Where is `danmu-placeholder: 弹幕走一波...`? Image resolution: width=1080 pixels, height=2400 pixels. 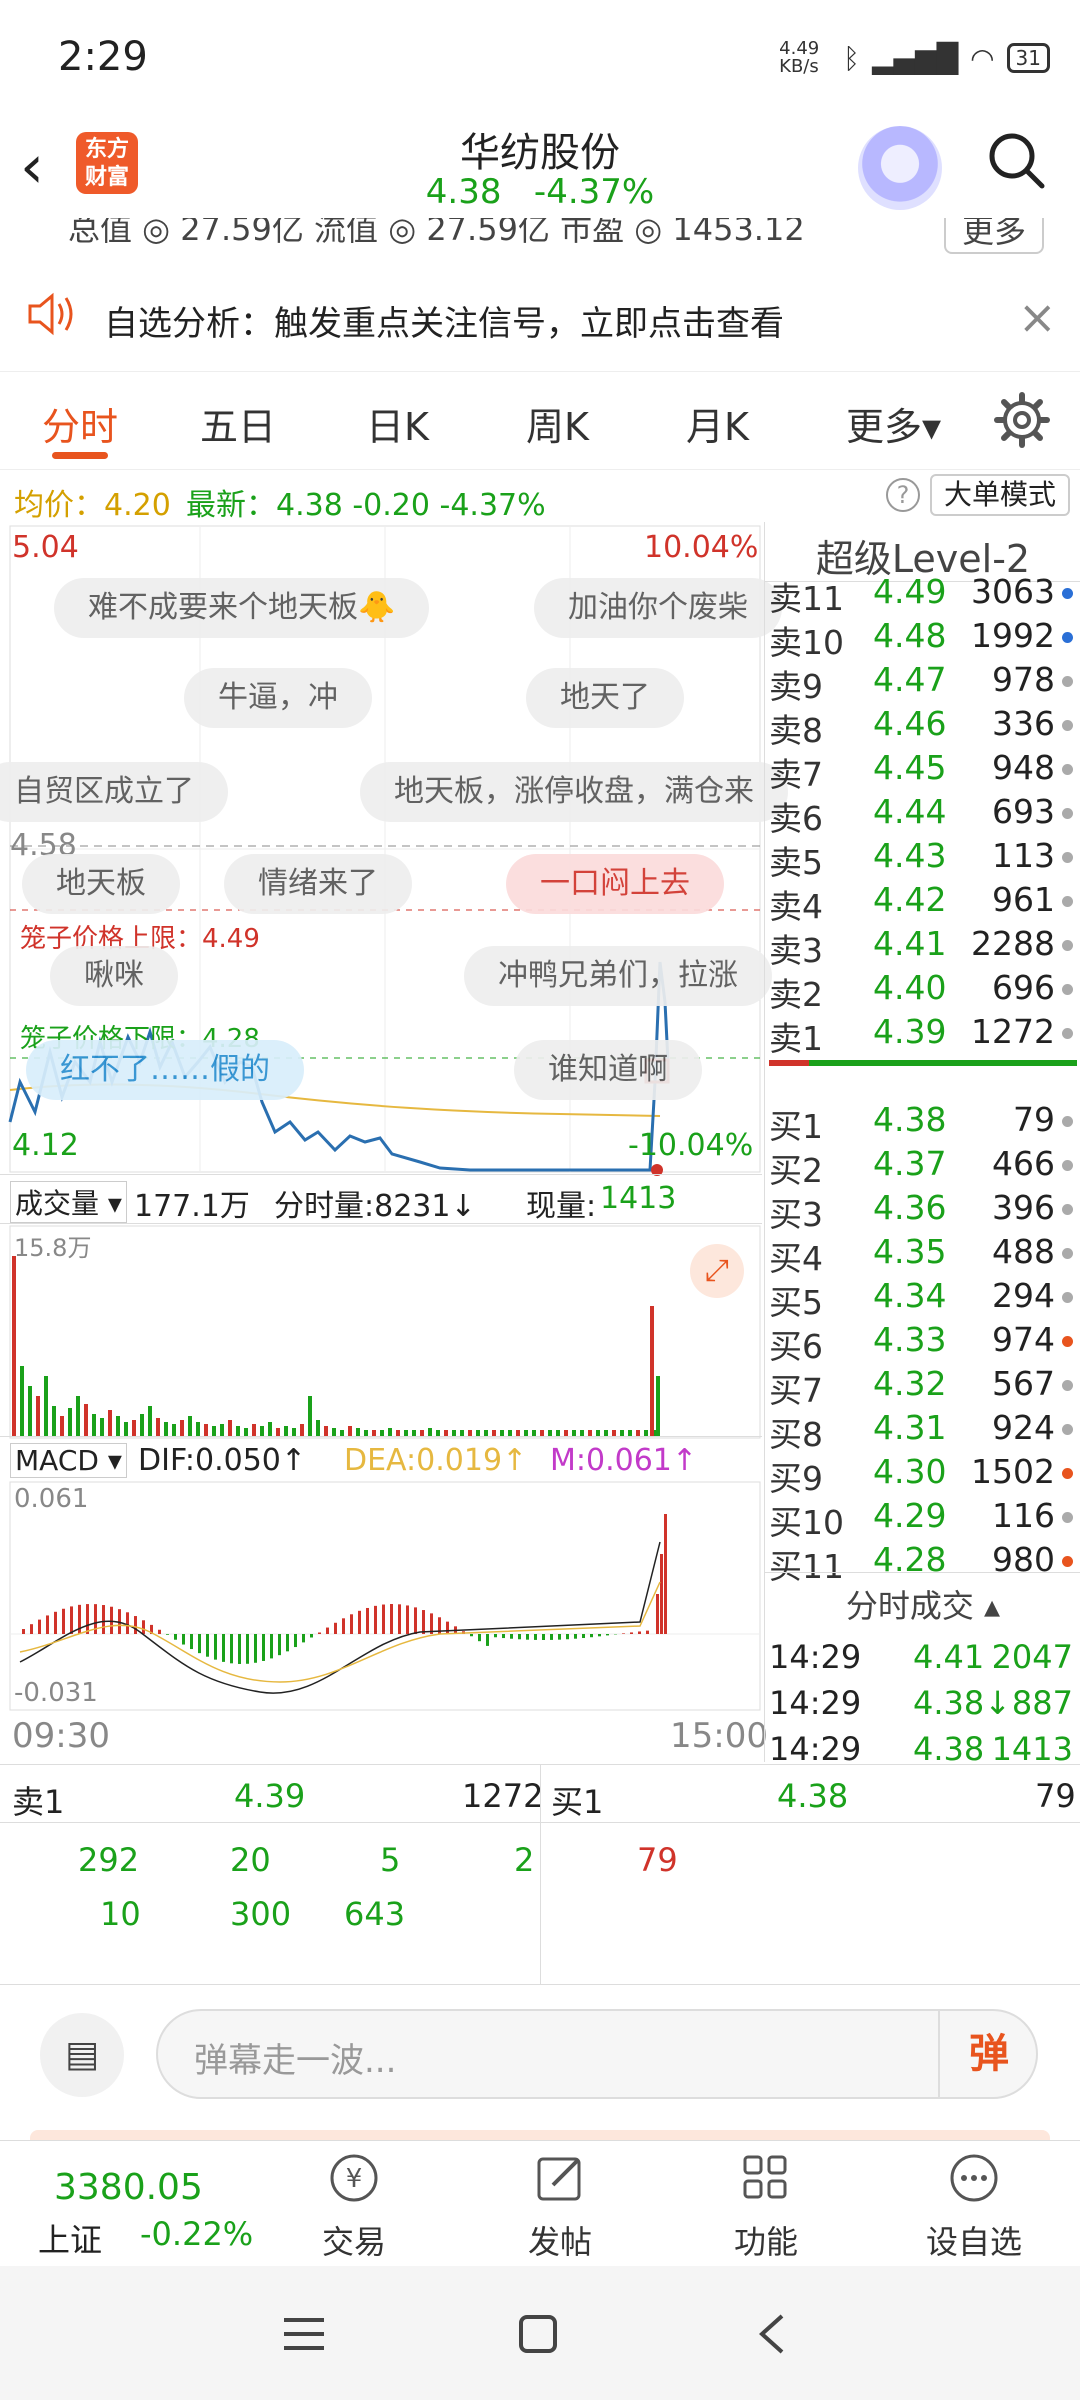
danmu-placeholder: 弹幕走一波... is located at coordinates (295, 2061).